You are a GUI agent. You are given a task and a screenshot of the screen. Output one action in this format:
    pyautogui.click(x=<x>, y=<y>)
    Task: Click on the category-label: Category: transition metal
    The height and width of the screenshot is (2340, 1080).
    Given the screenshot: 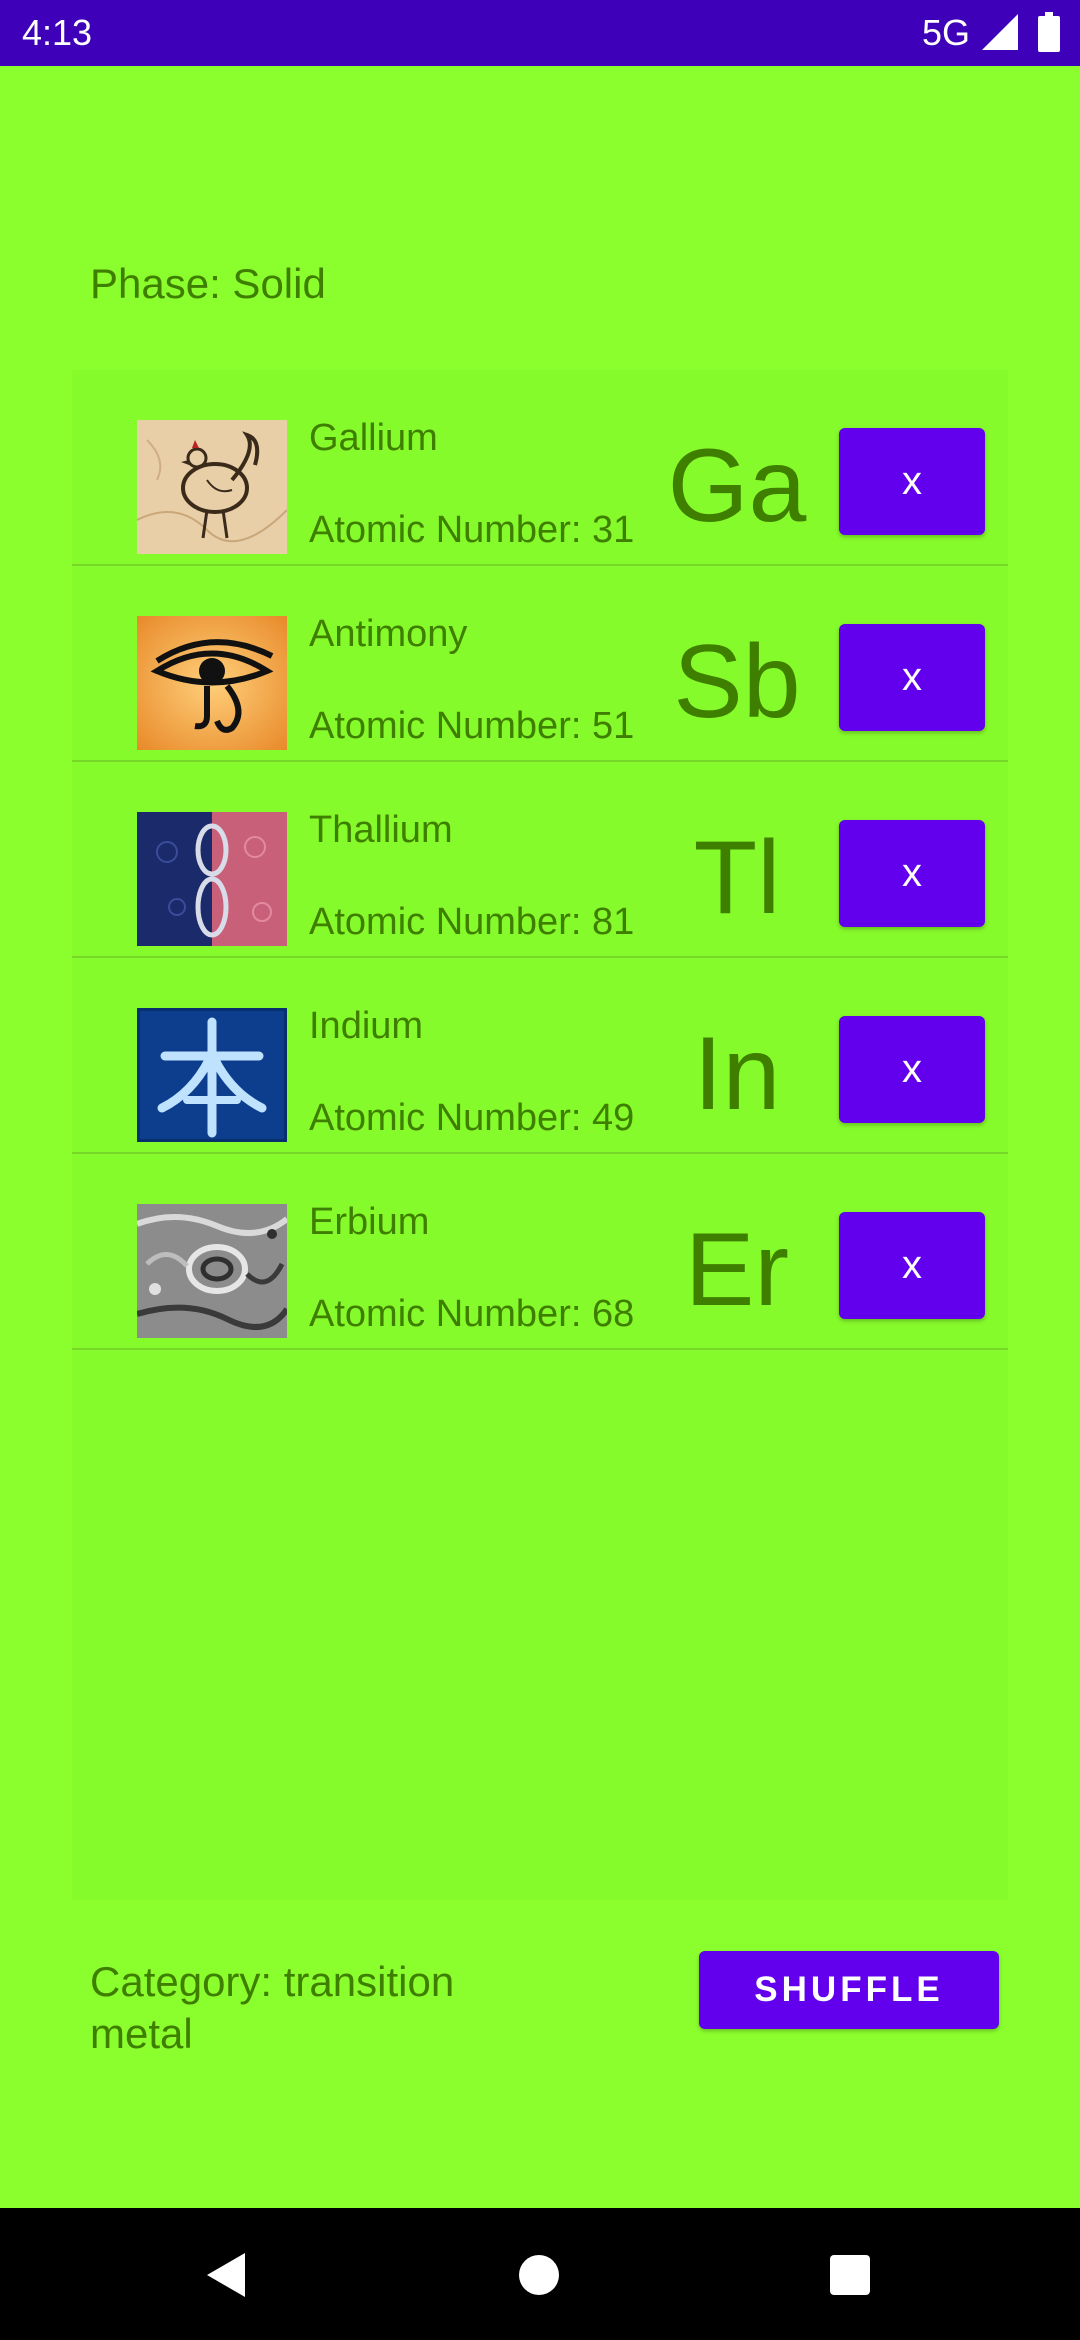 What is the action you would take?
    pyautogui.click(x=272, y=2007)
    